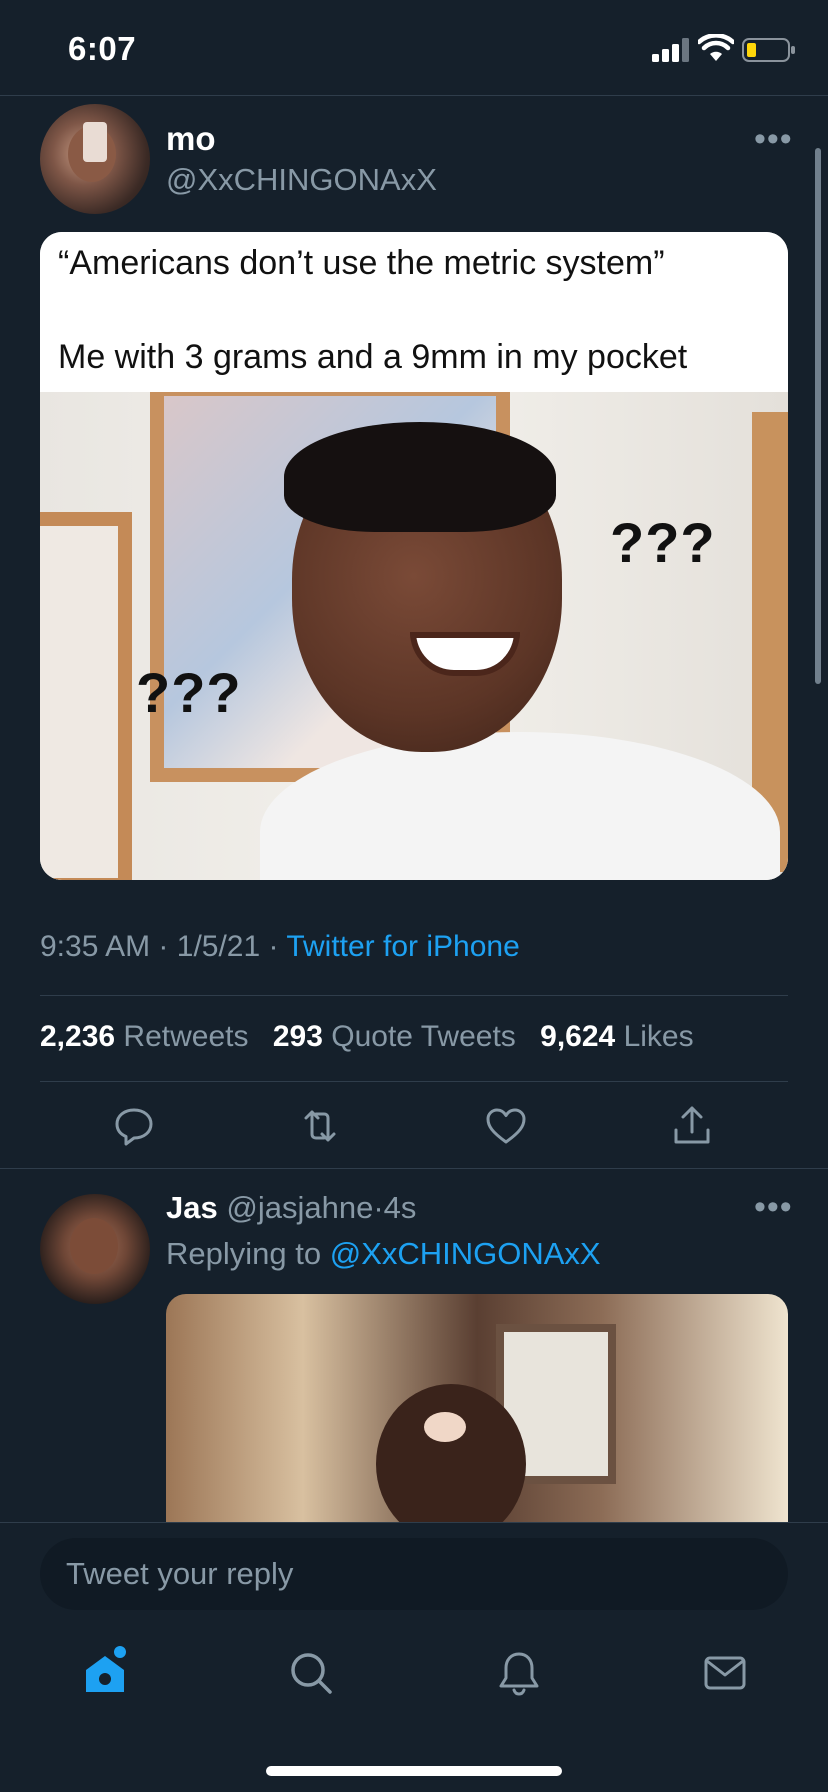 The height and width of the screenshot is (1792, 828). I want to click on home-notification-dot, so click(120, 1652).